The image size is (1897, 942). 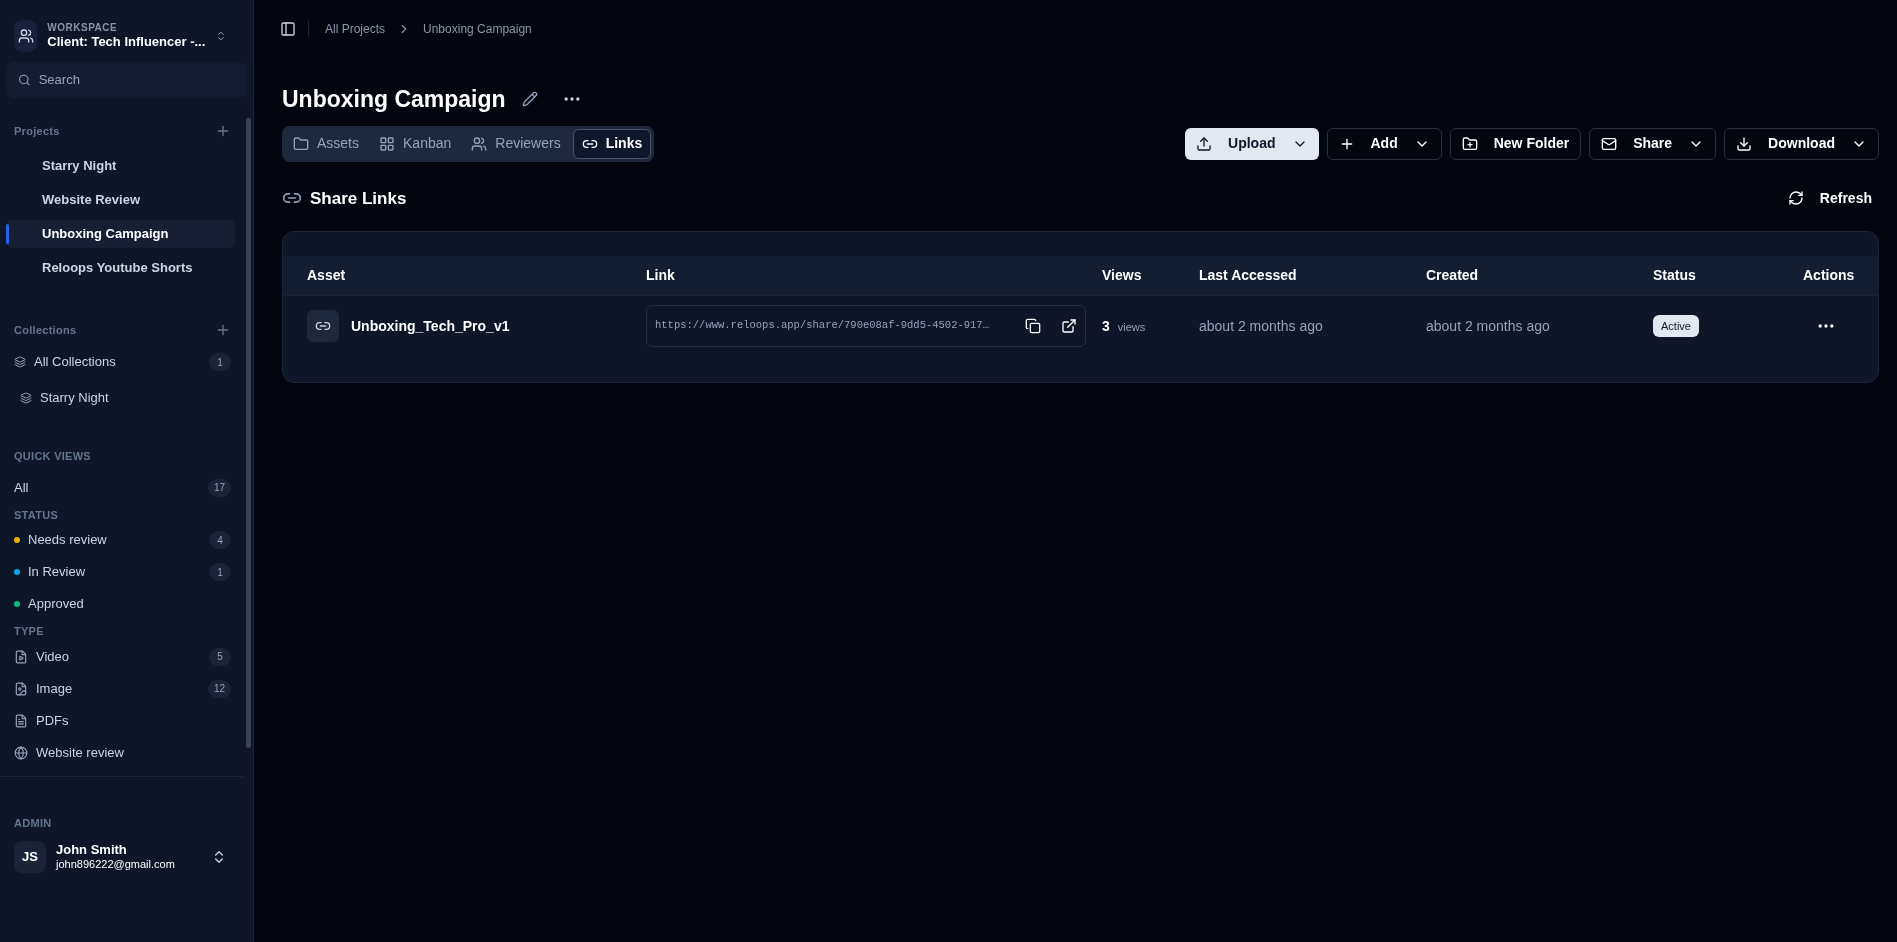 I want to click on type-label: Image, so click(x=54, y=688).